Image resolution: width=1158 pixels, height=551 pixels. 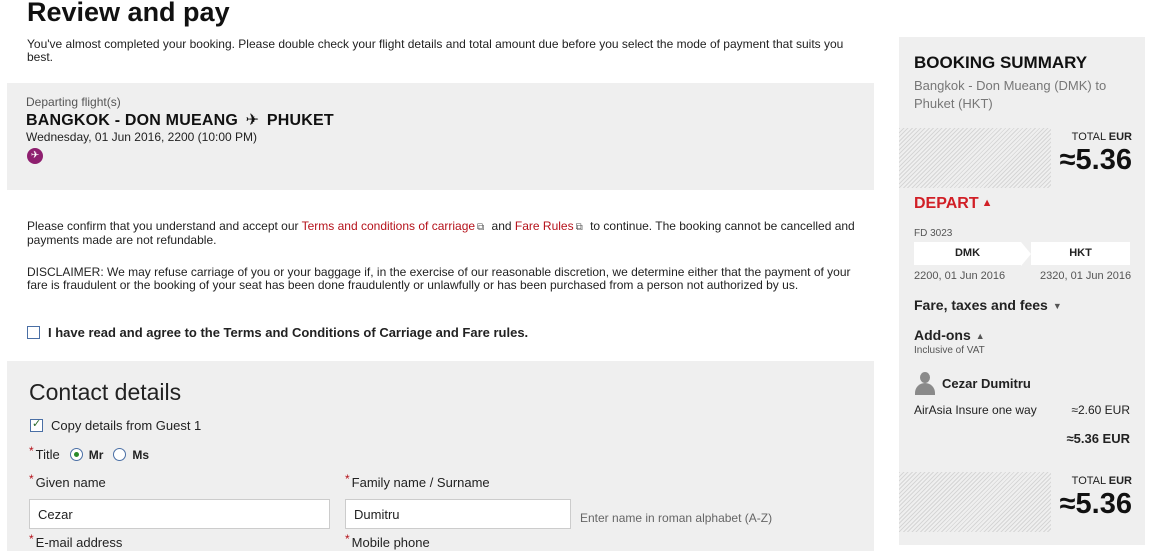 What do you see at coordinates (388, 226) in the screenshot?
I see `terms-link: Terms and conditions of carriage` at bounding box center [388, 226].